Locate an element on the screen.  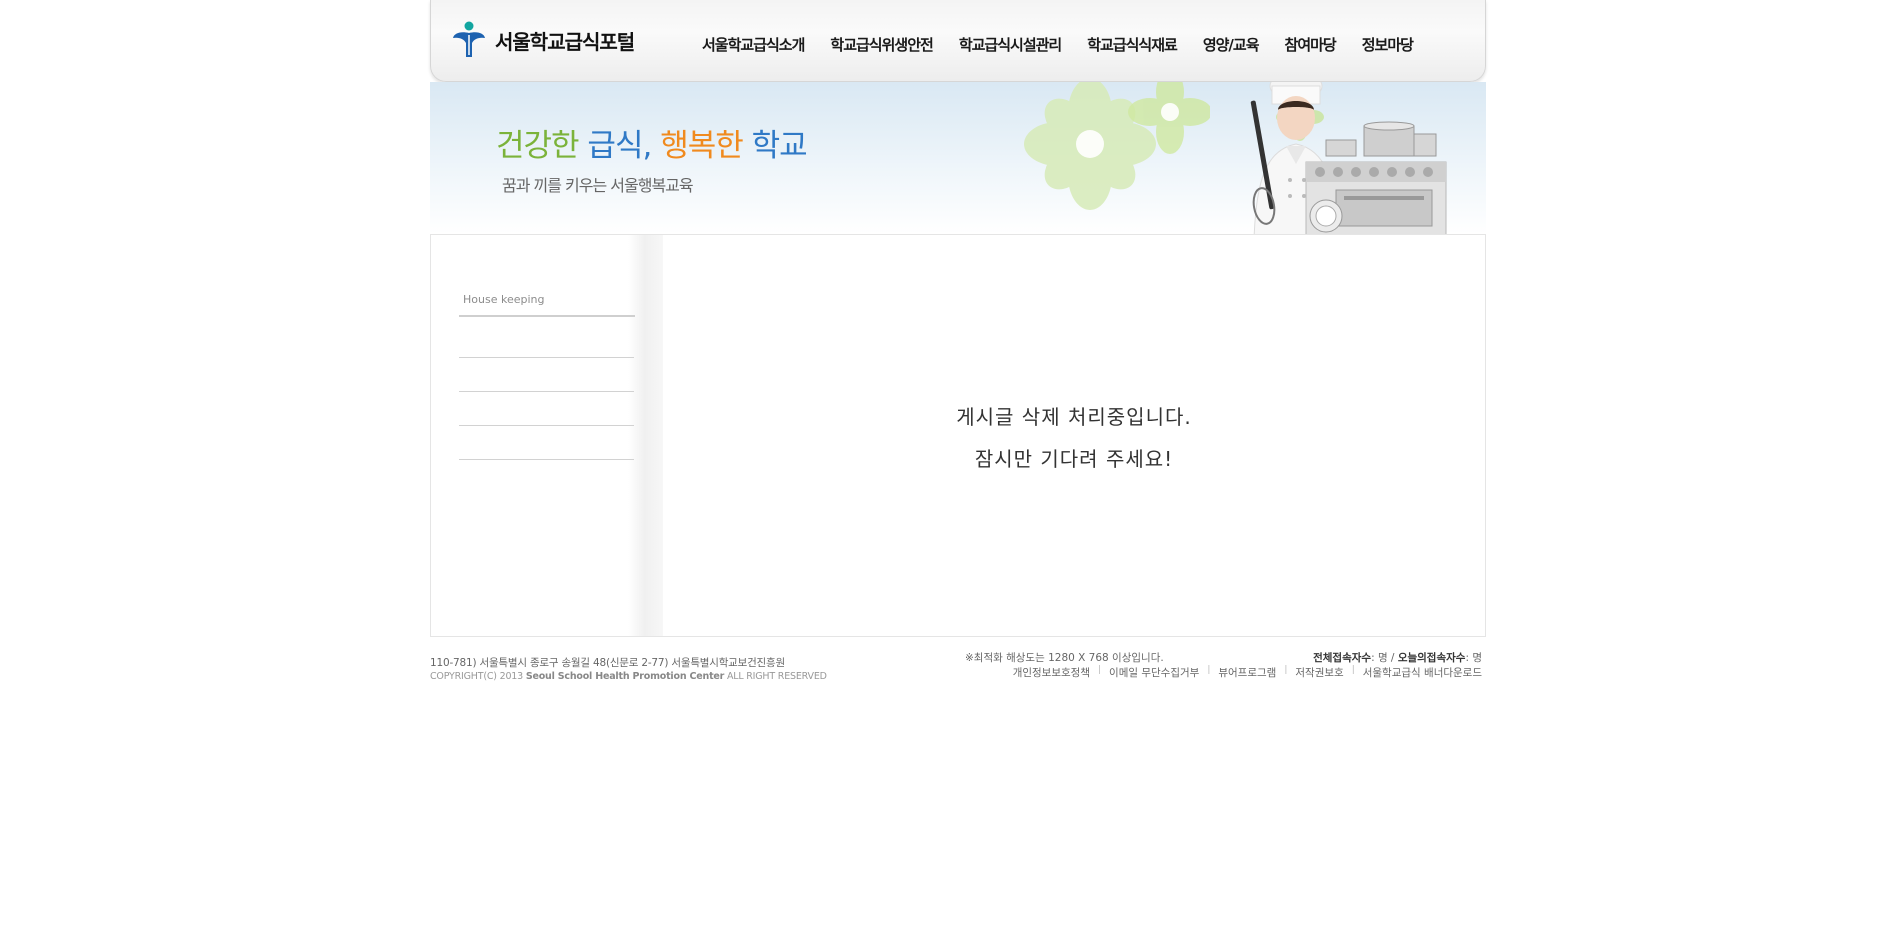
visitor-counter: 전체접속자수: 명 / 오늘의접속자수: 명 is located at coordinates (1397, 657).